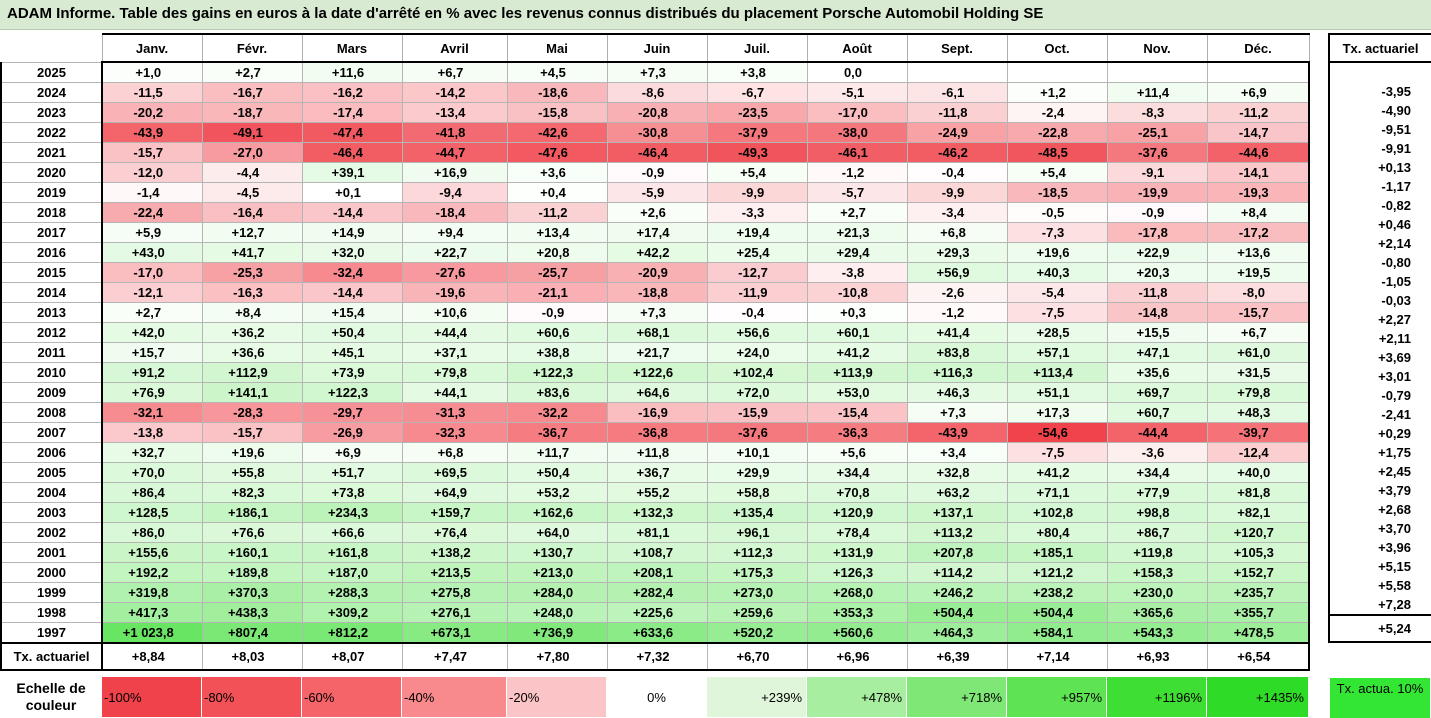  I want to click on value-cell: +37,1, so click(454, 352).